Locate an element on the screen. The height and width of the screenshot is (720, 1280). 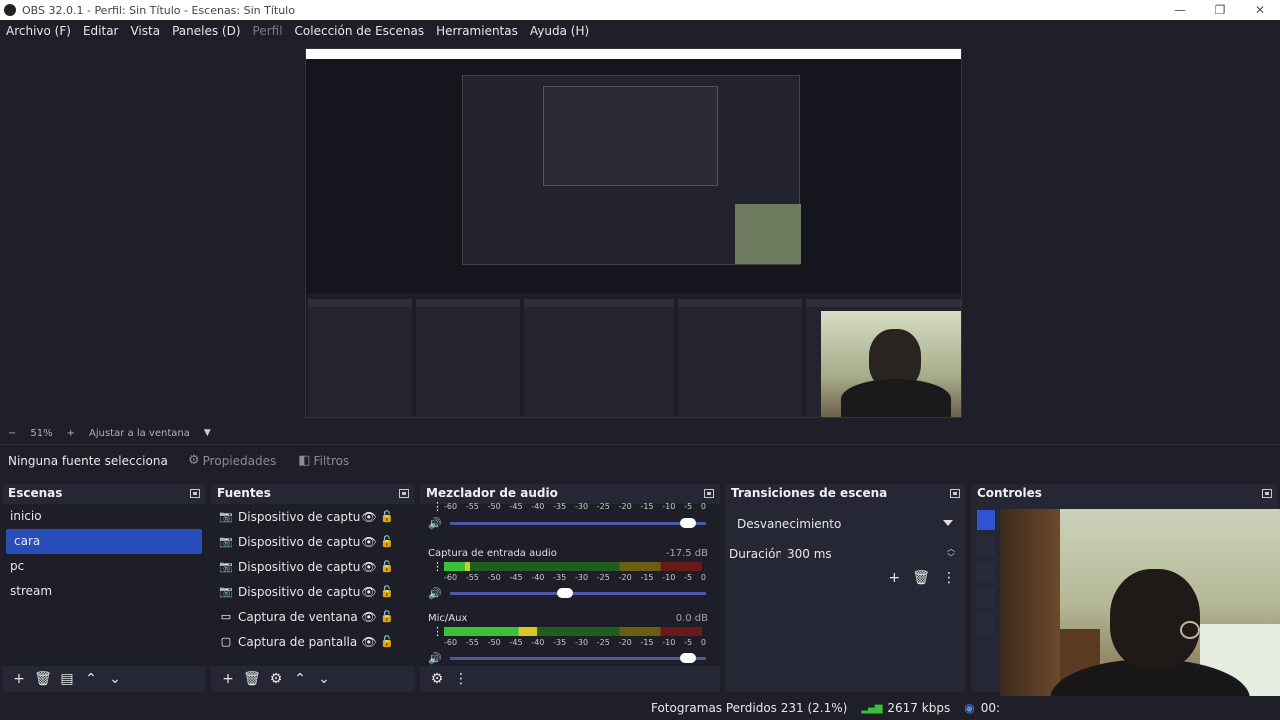
properties-button: ⚙ Propiedades is located at coordinates (232, 460).